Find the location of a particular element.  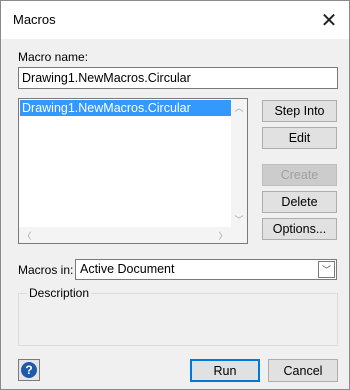

delete-button: Delete is located at coordinates (299, 202).